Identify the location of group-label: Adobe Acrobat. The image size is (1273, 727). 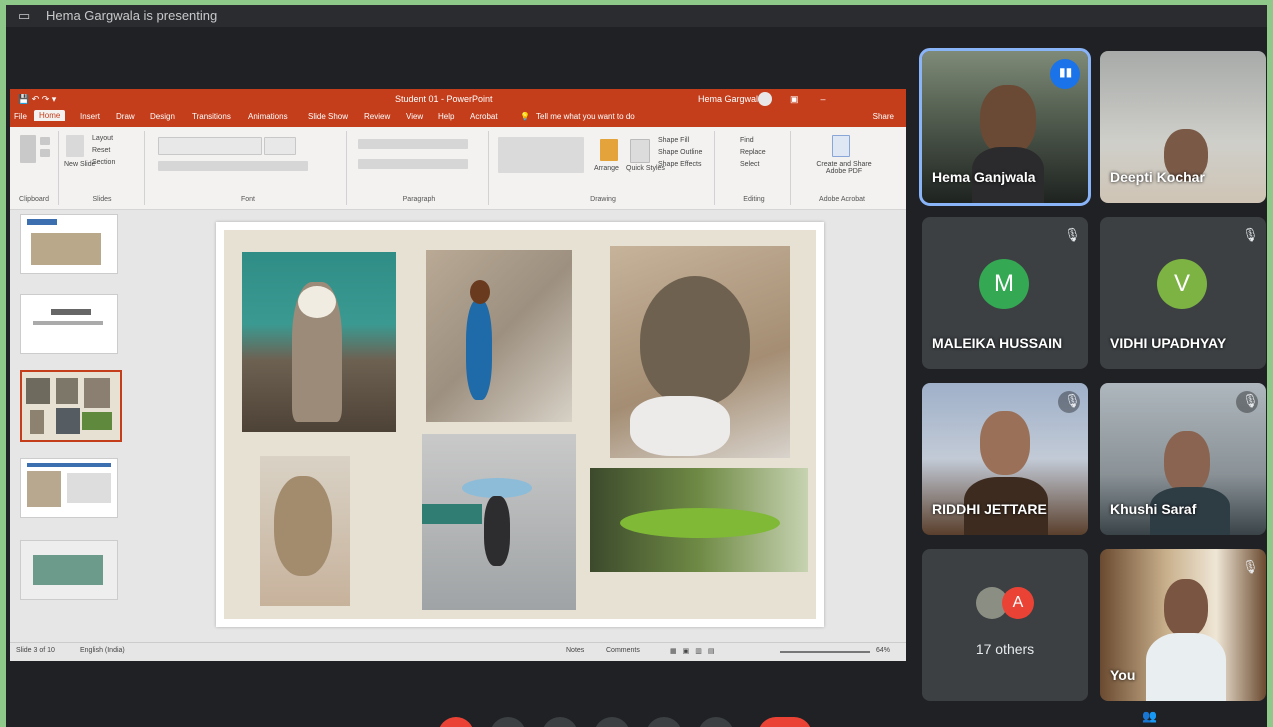
(842, 199).